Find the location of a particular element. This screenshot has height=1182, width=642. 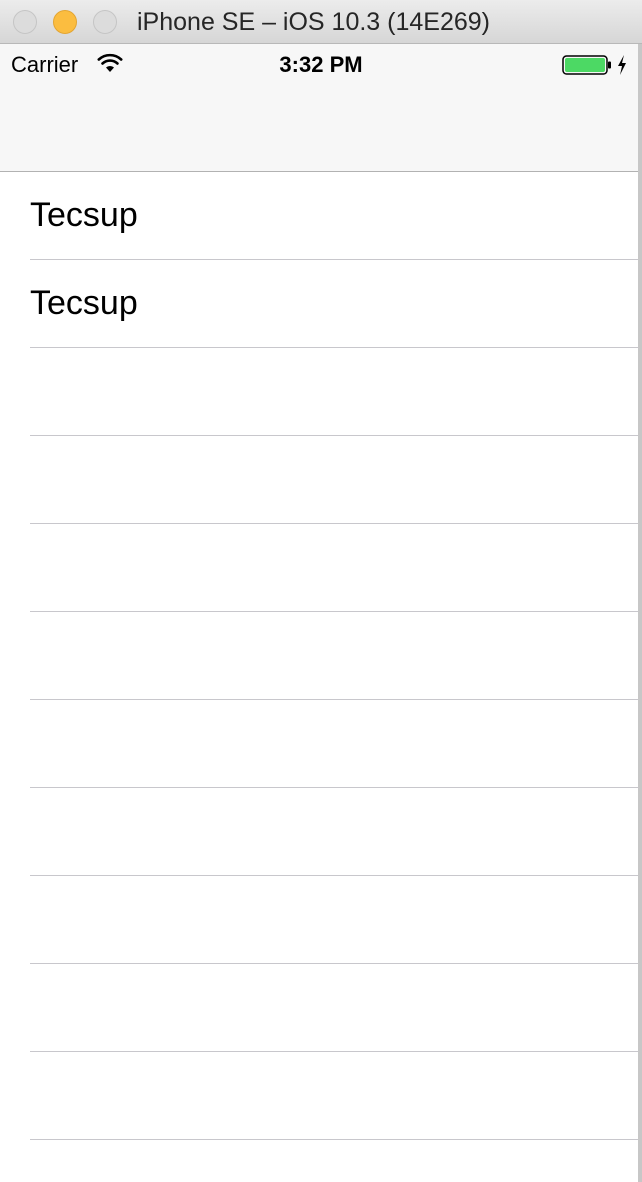

charging-bolt-icon is located at coordinates (622, 65).